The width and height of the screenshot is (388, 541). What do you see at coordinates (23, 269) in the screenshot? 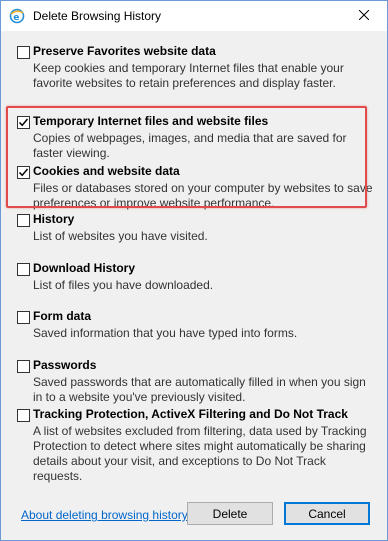
I see `download-history-checkbox` at bounding box center [23, 269].